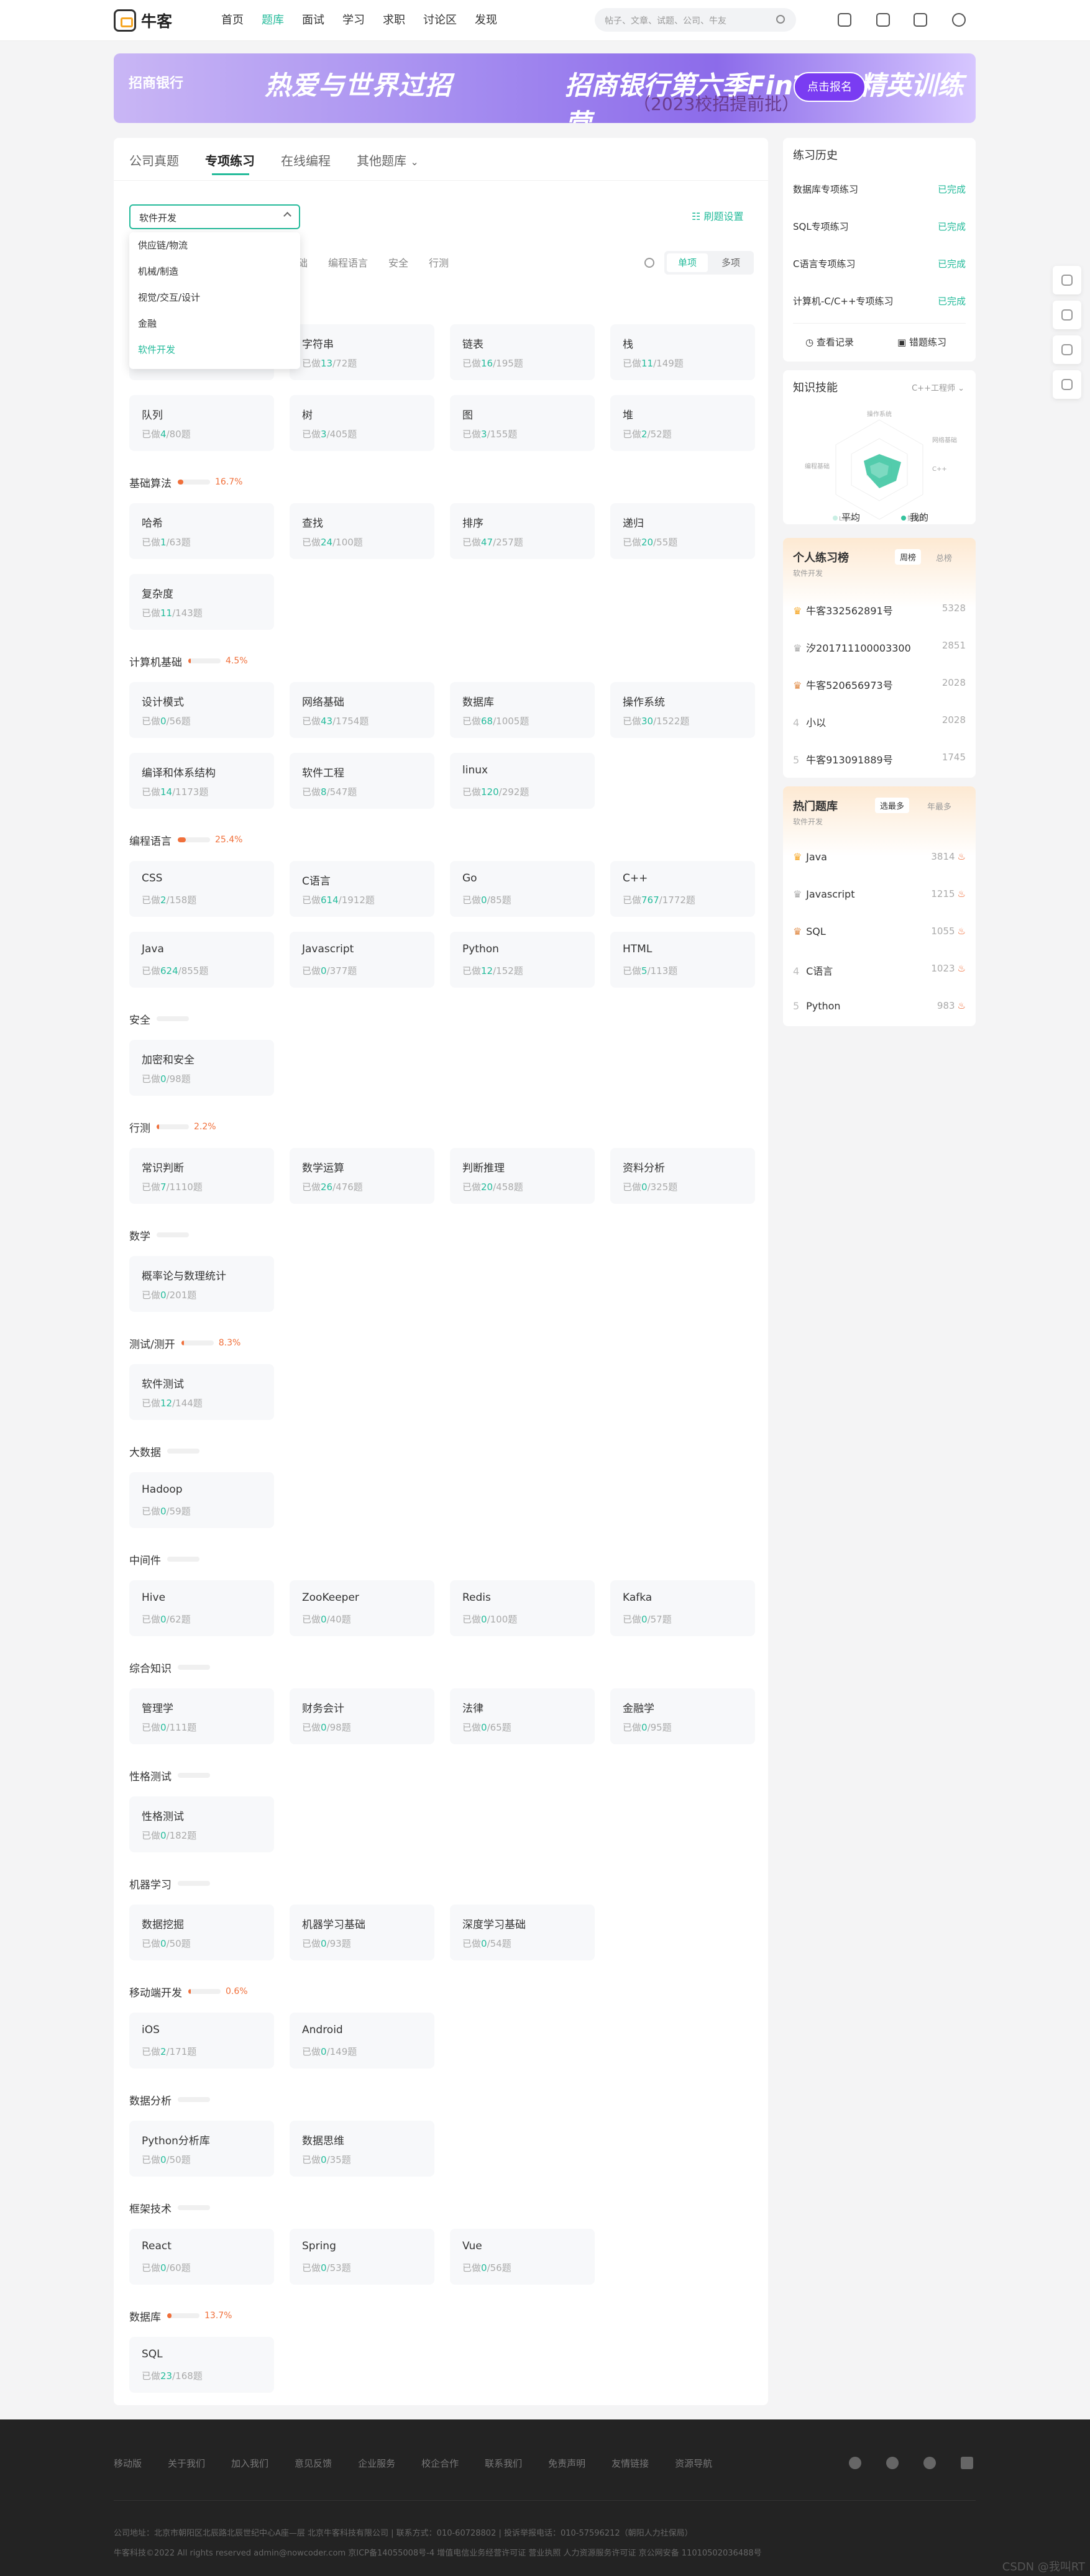 This screenshot has height=2576, width=1090. Describe the element at coordinates (201, 531) in the screenshot. I see `topic-card: 哈希 已做1/63题` at that location.